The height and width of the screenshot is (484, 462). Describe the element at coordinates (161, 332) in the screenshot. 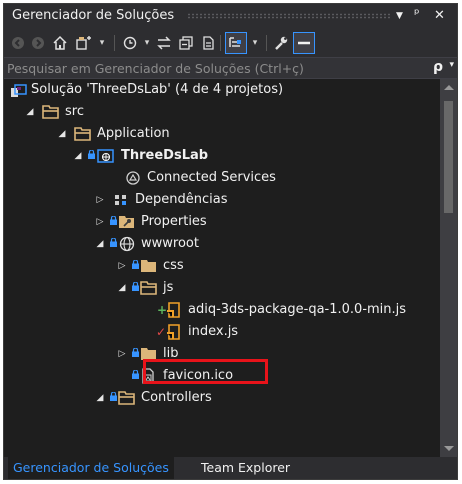

I see `modified-status-icon: ✓` at that location.